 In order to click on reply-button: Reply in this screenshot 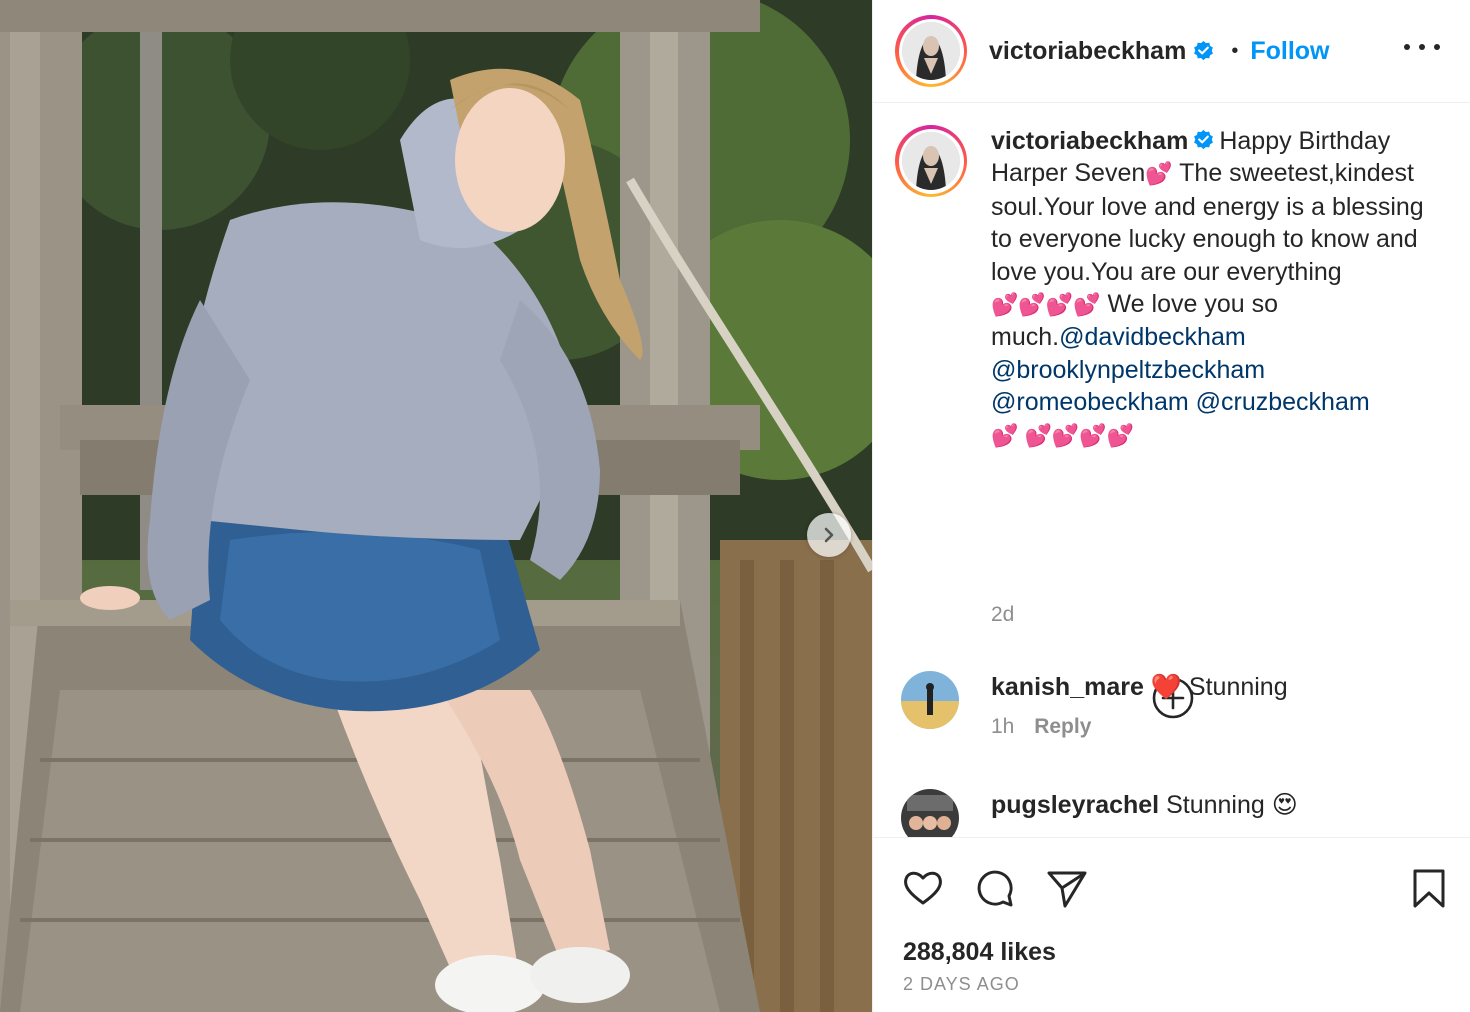, I will do `click(1062, 726)`.